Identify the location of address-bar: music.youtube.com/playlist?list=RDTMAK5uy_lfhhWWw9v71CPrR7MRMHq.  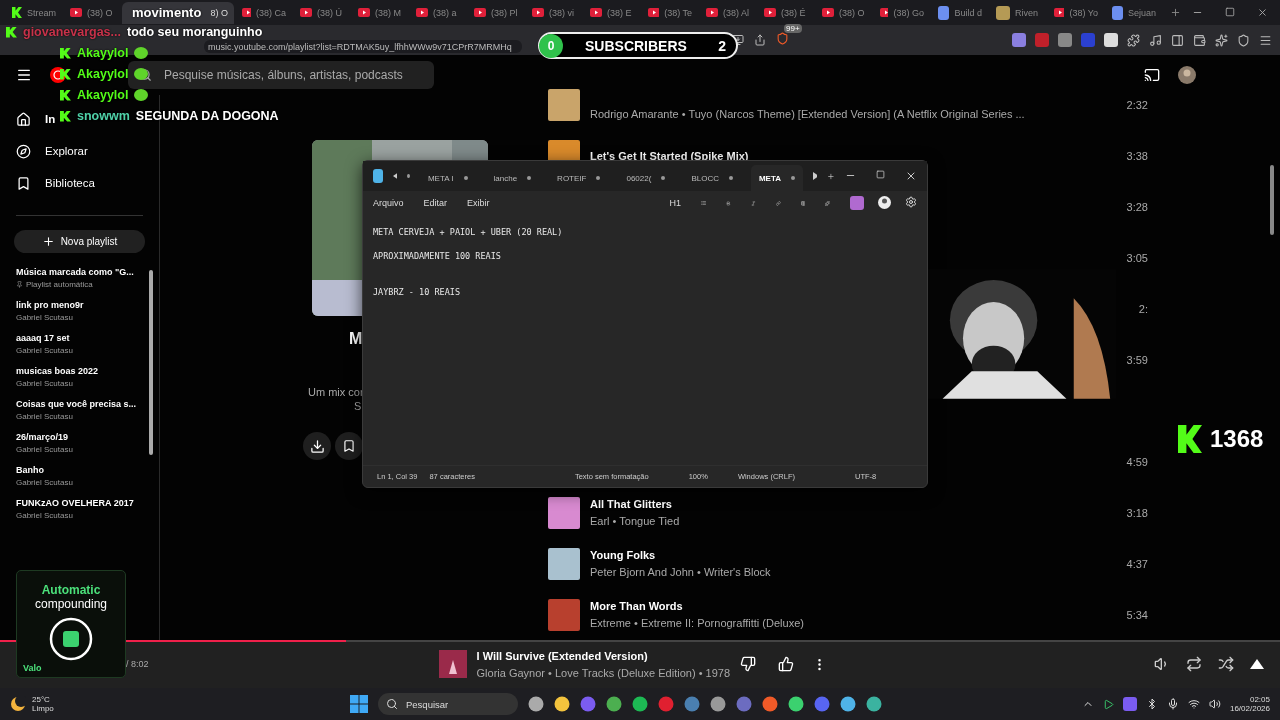
(363, 46).